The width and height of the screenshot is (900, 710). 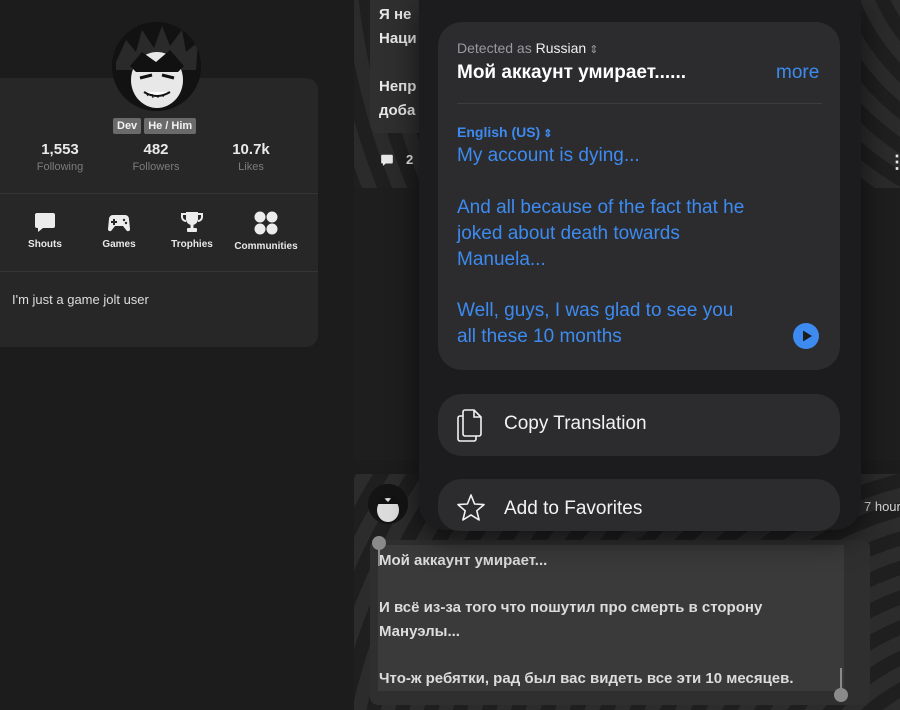 I want to click on stat-following: 1,553 Following, so click(x=60, y=157).